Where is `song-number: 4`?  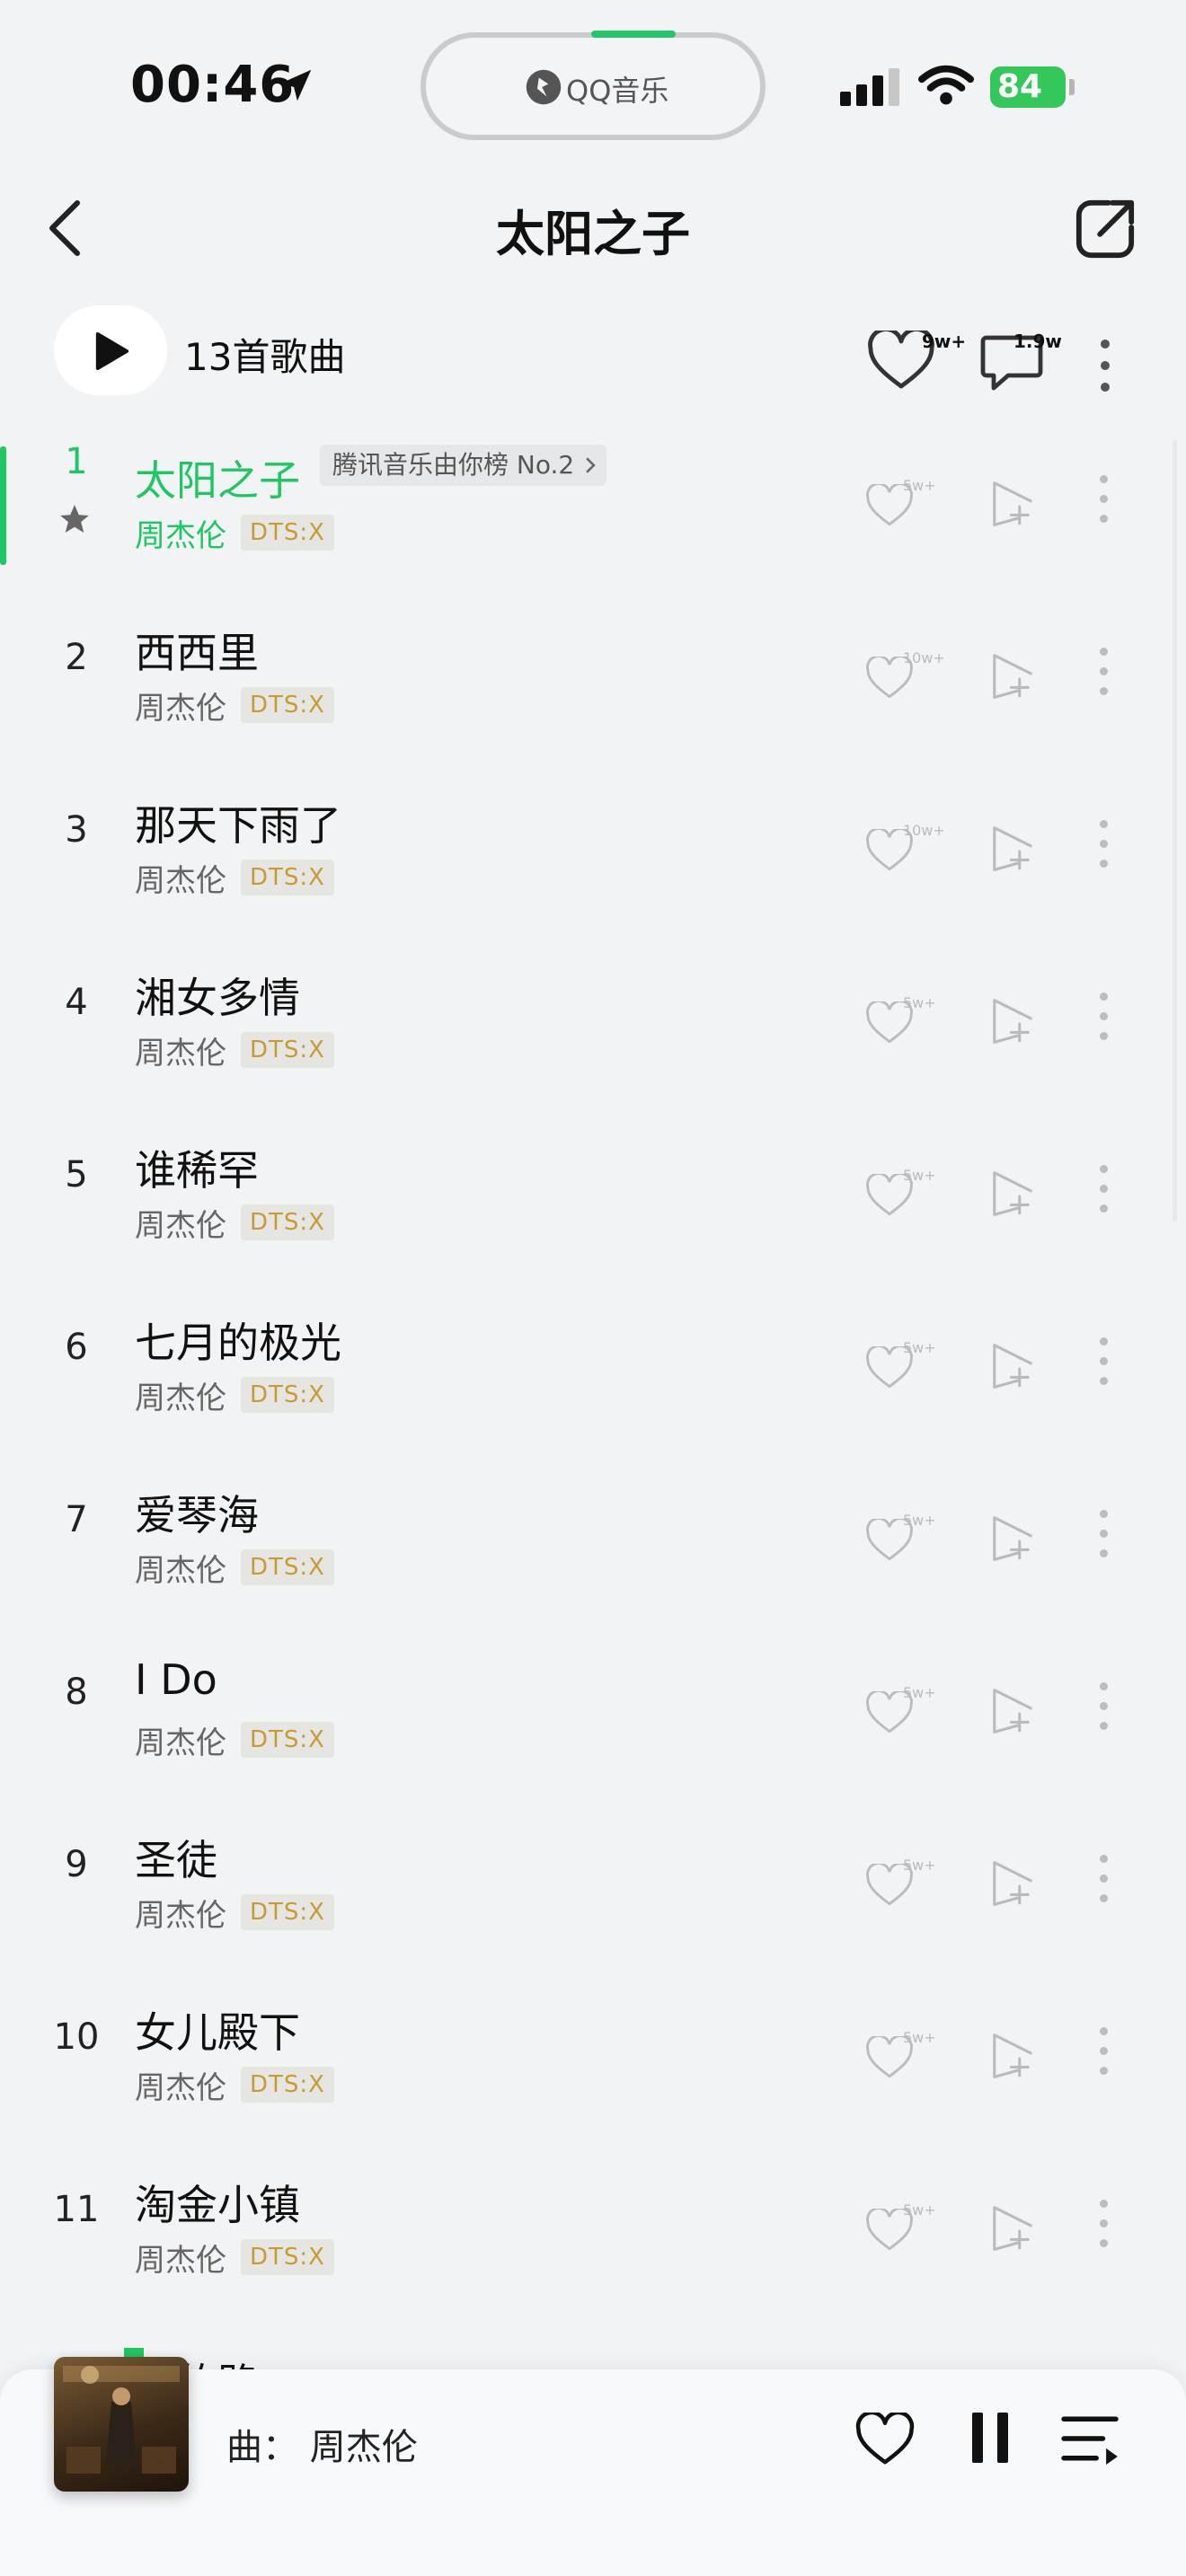 song-number: 4 is located at coordinates (76, 1002).